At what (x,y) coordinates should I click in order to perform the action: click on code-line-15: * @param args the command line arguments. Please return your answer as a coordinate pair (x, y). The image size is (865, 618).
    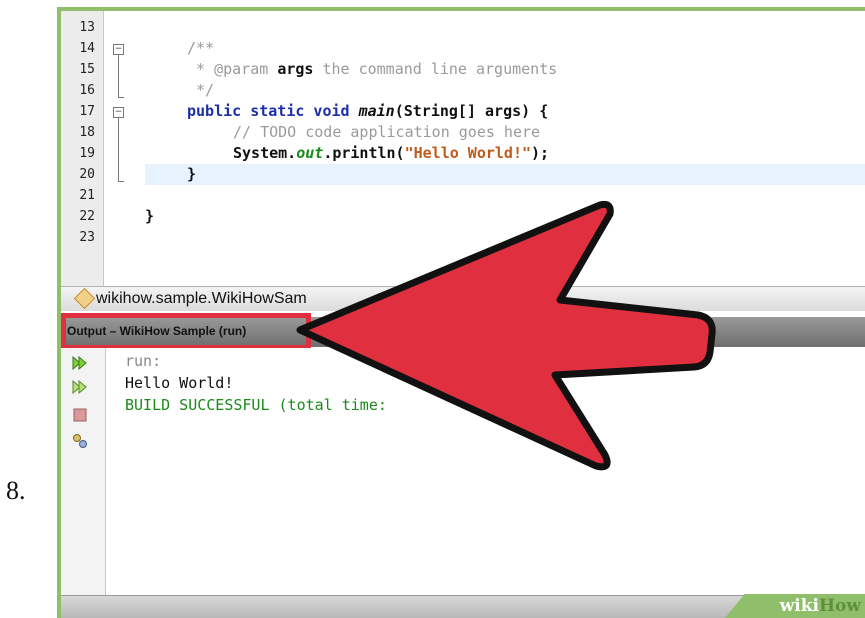
    Looking at the image, I should click on (372, 69).